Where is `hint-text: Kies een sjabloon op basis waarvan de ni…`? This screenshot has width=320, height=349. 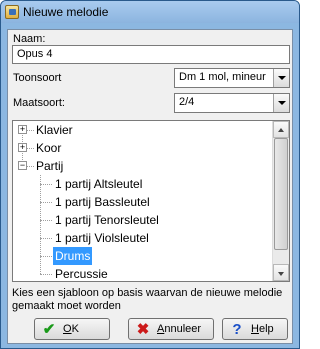 hint-text: Kies een sjabloon op basis waarvan de ni… is located at coordinates (147, 299).